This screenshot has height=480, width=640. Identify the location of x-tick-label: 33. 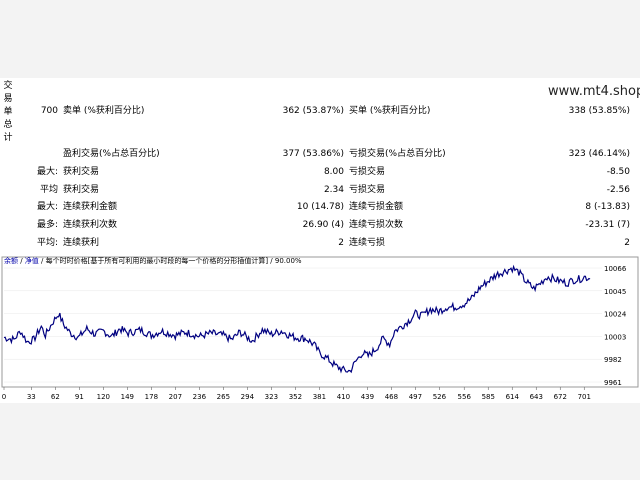
(31, 397).